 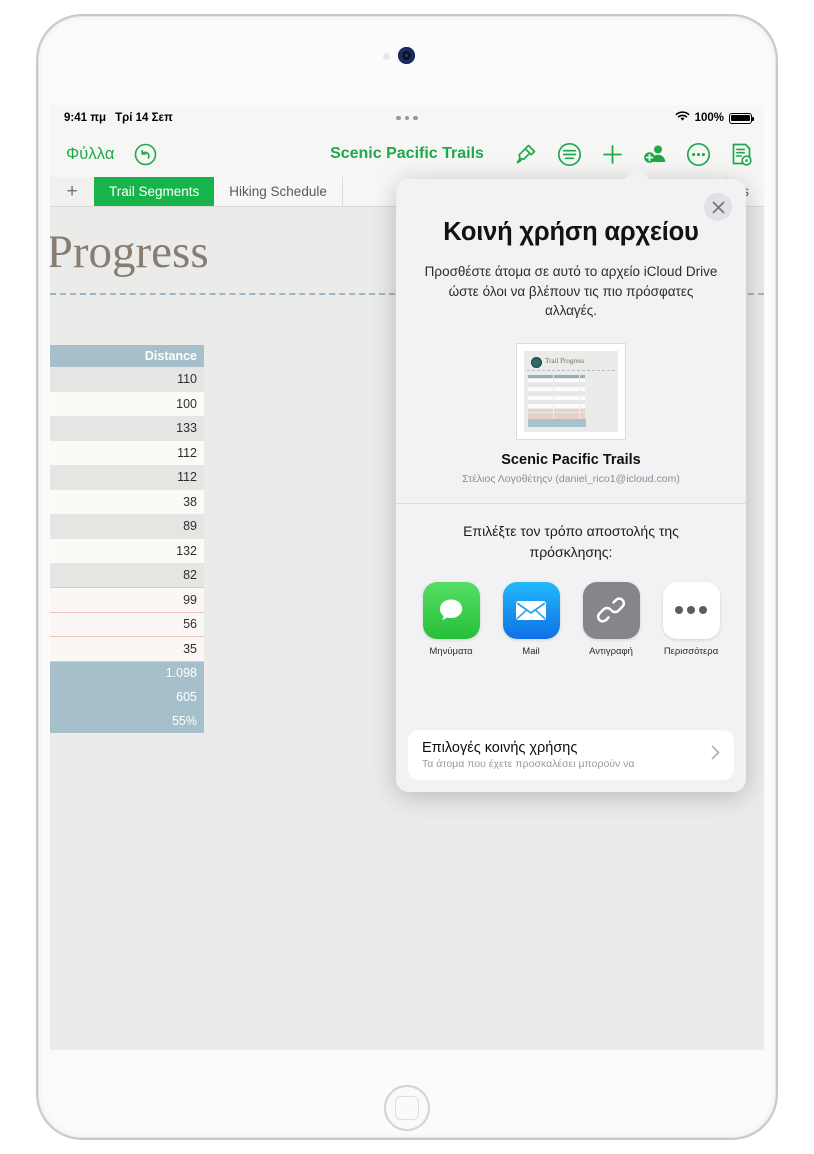 I want to click on table-row: ia Section L38, so click(x=127, y=501).